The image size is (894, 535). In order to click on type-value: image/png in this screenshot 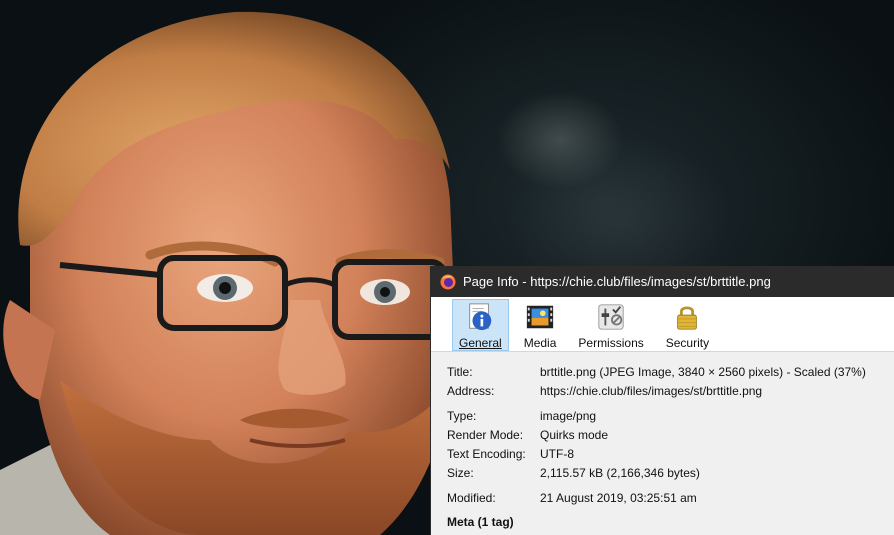, I will do `click(568, 416)`.